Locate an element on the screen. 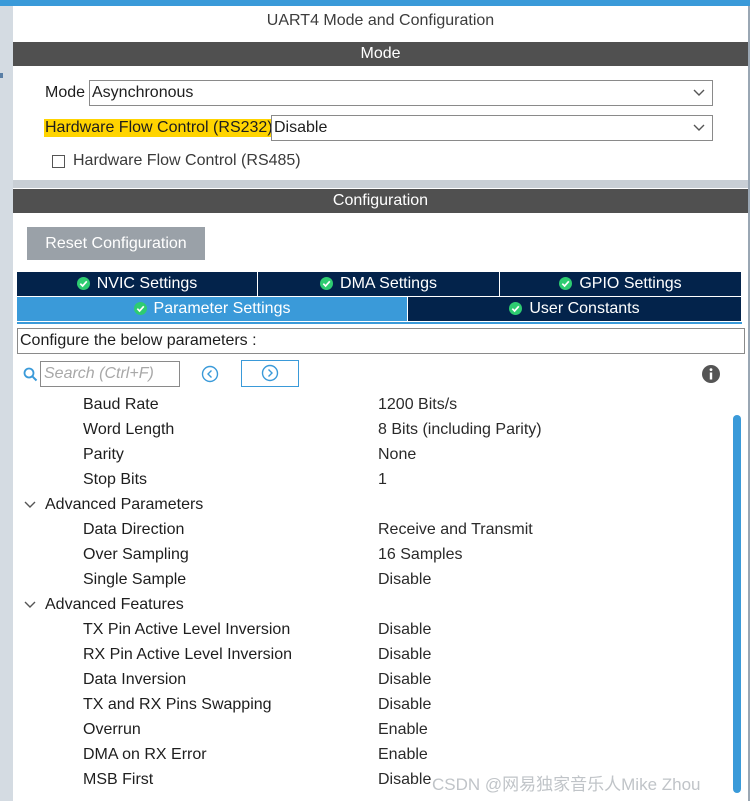 The image size is (750, 801). search-icon is located at coordinates (30, 374).